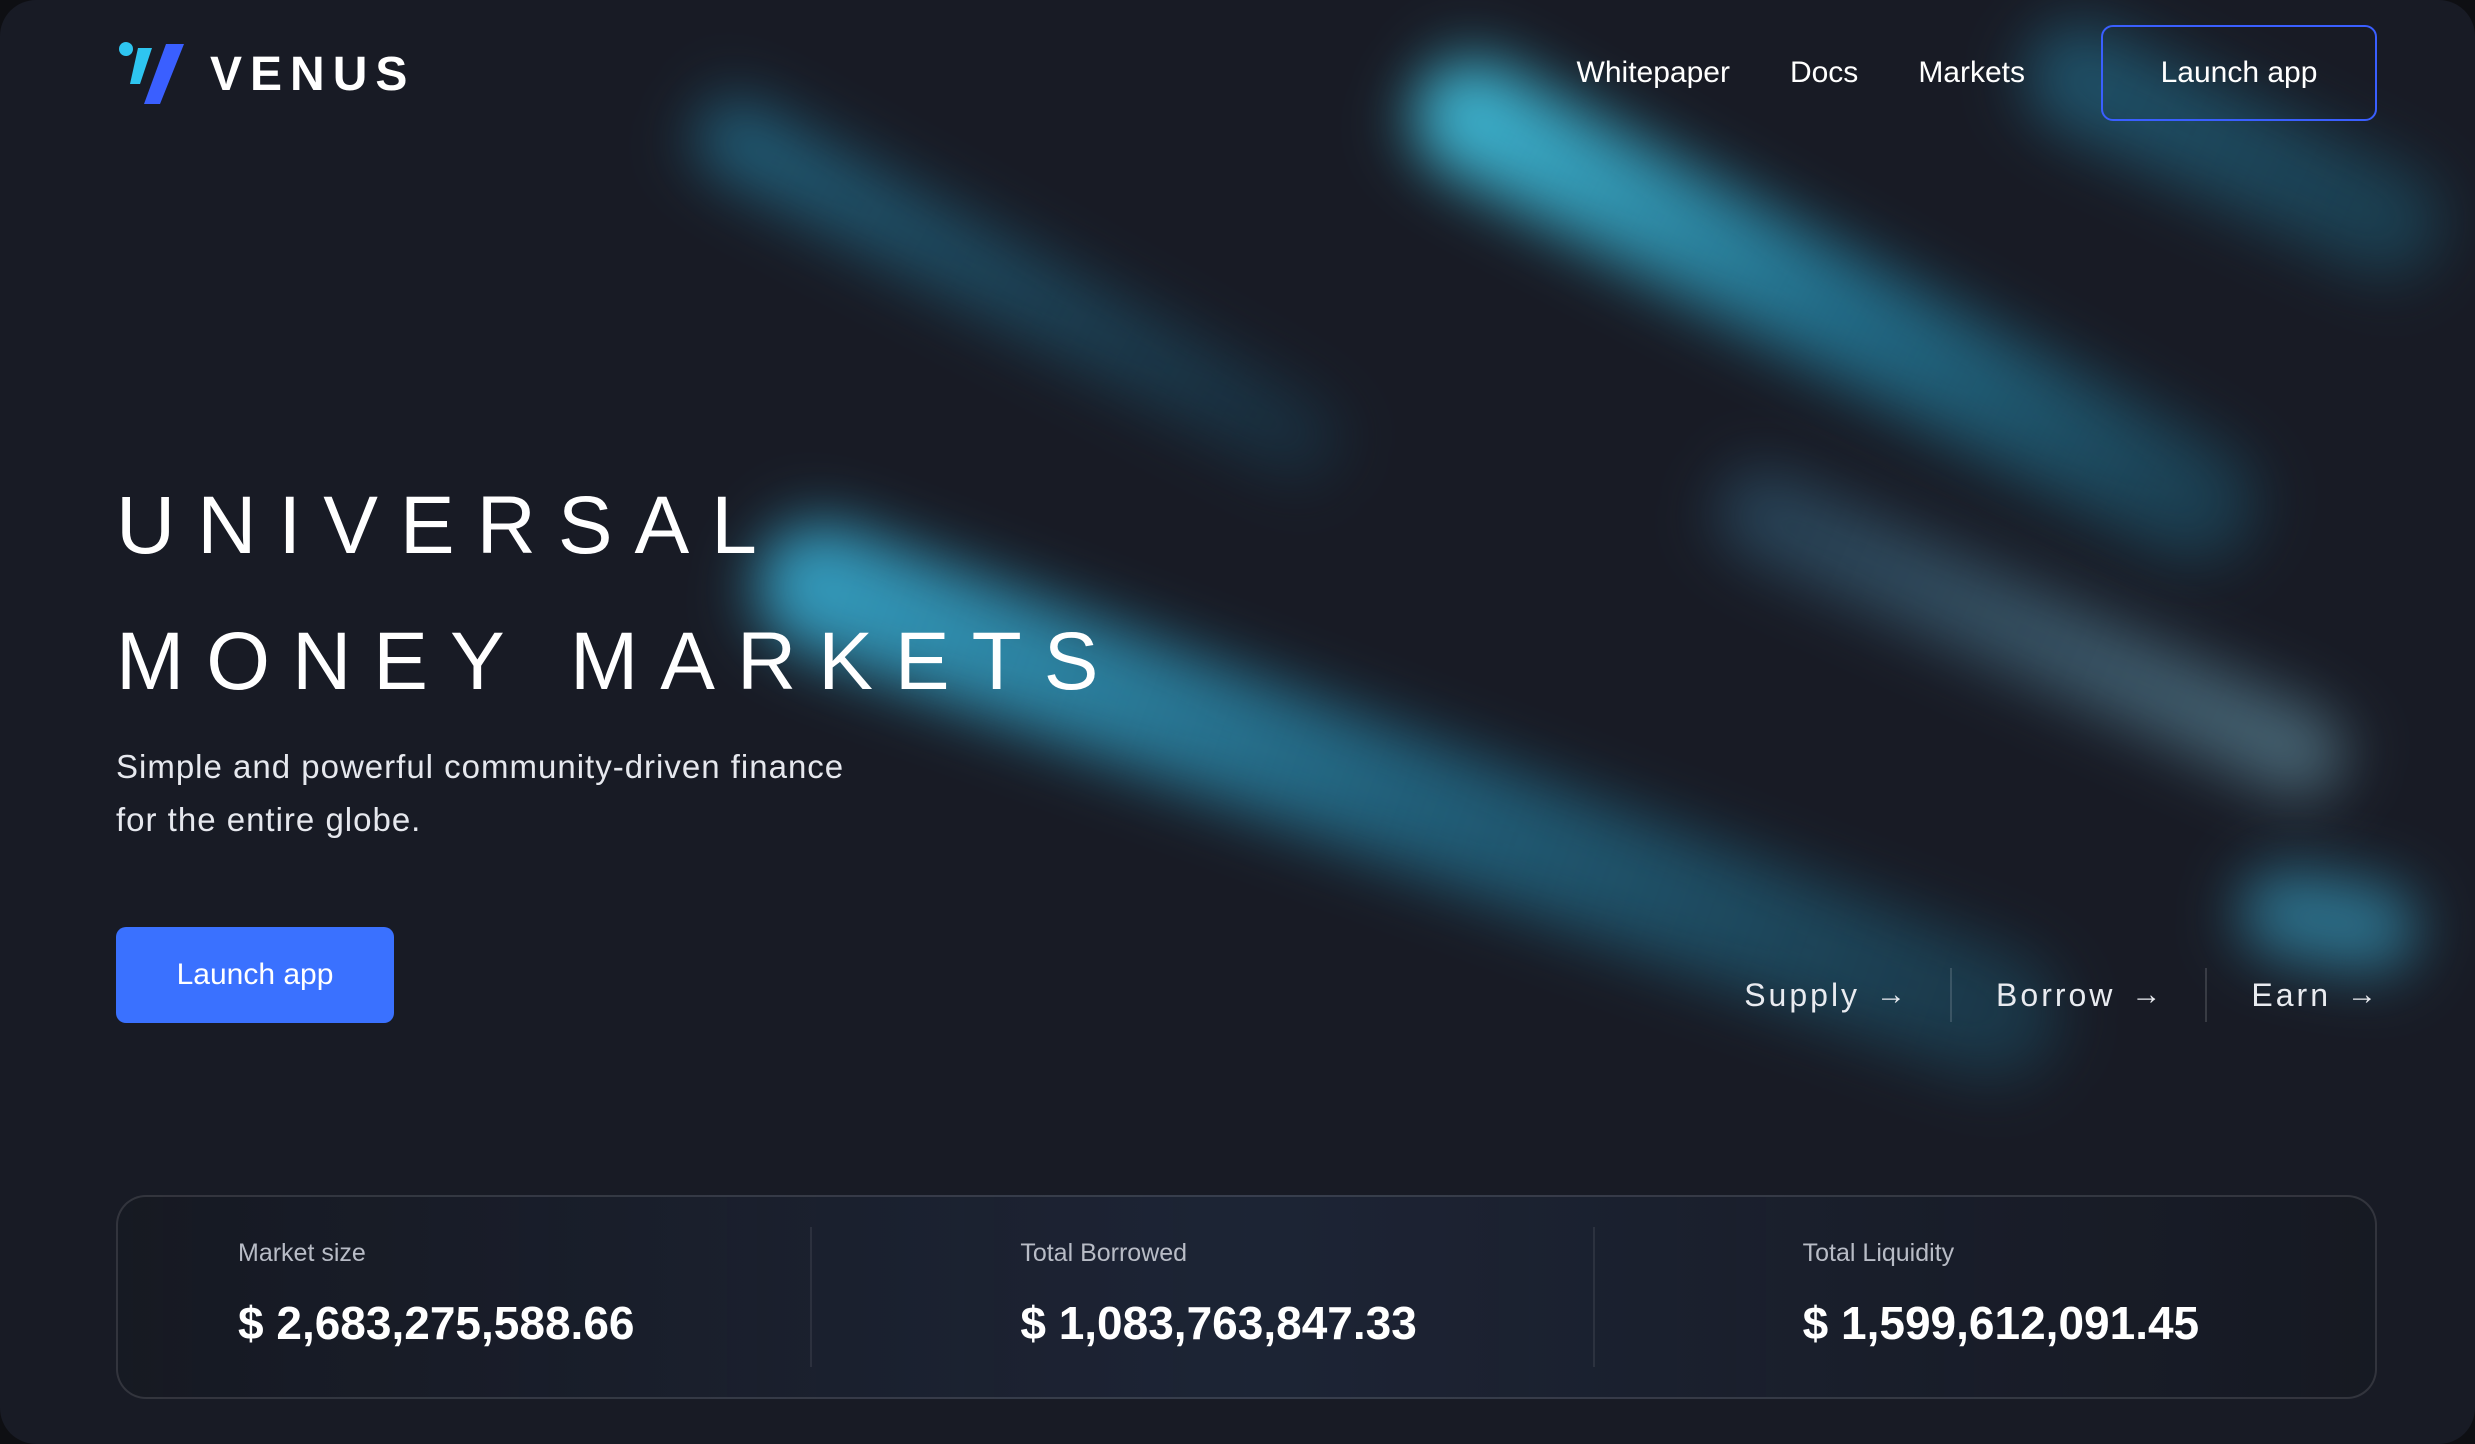  I want to click on top-nav: Whitepaper Docs Markets Launch app, so click(1977, 73).